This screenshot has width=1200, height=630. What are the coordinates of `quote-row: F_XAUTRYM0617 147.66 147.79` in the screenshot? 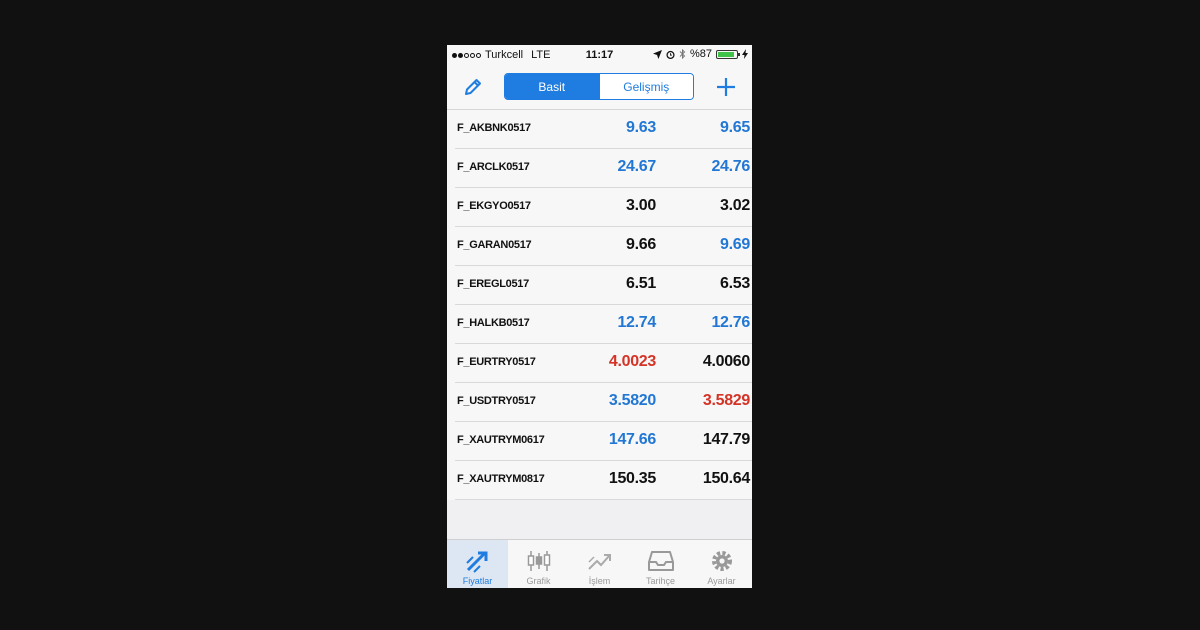 It's located at (603, 441).